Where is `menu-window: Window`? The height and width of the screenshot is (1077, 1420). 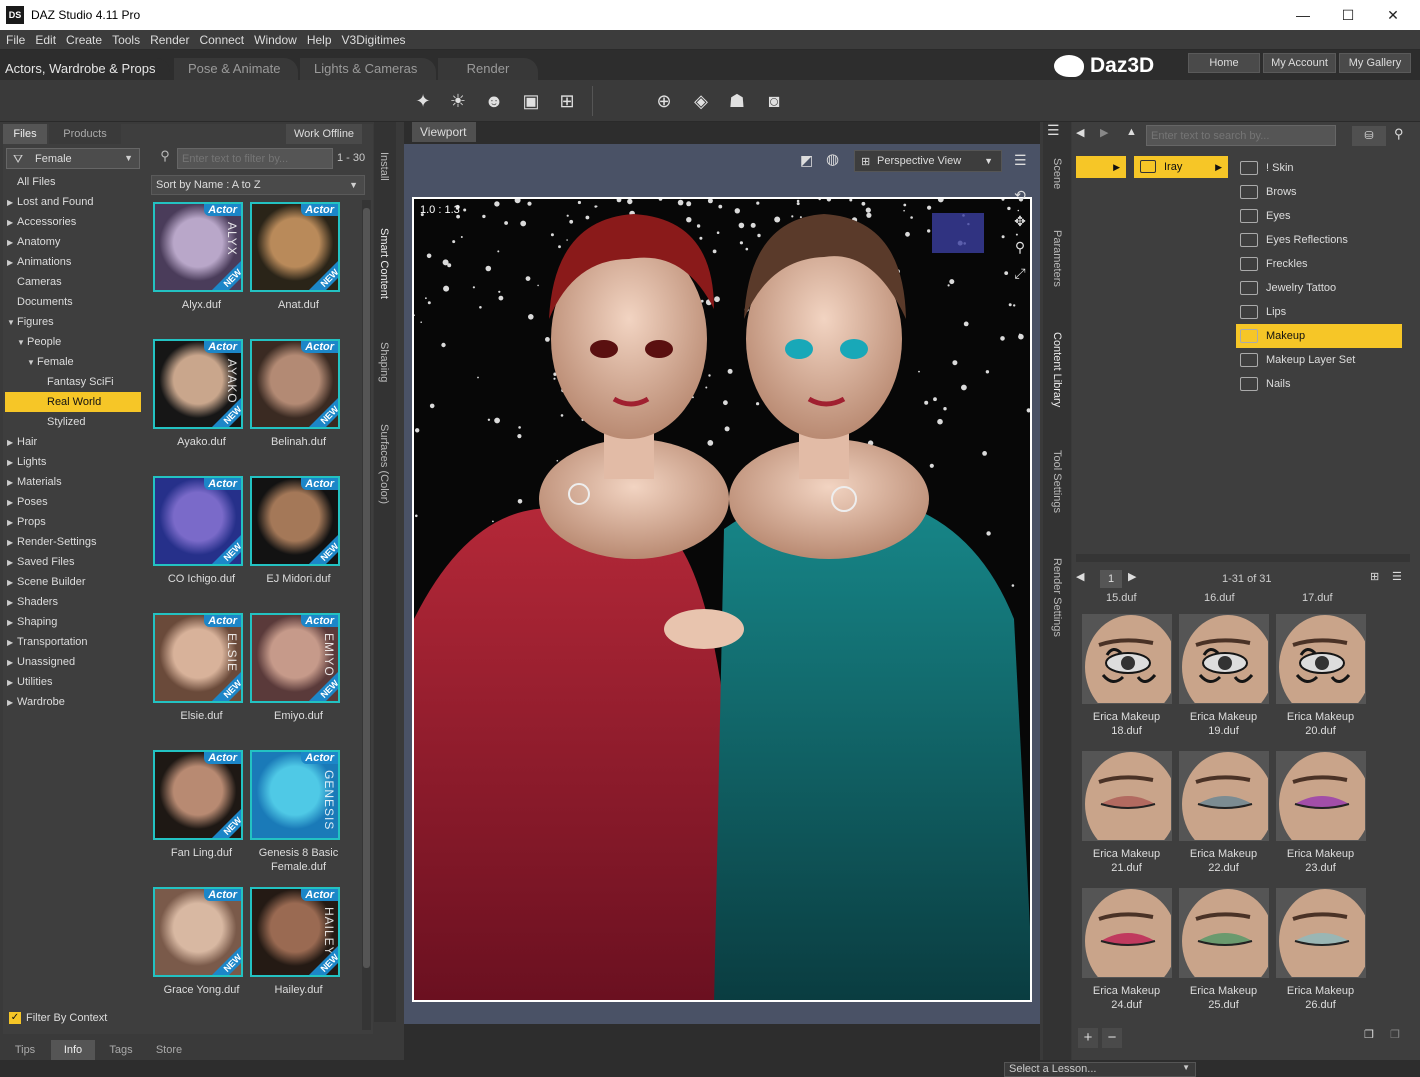 menu-window: Window is located at coordinates (275, 38).